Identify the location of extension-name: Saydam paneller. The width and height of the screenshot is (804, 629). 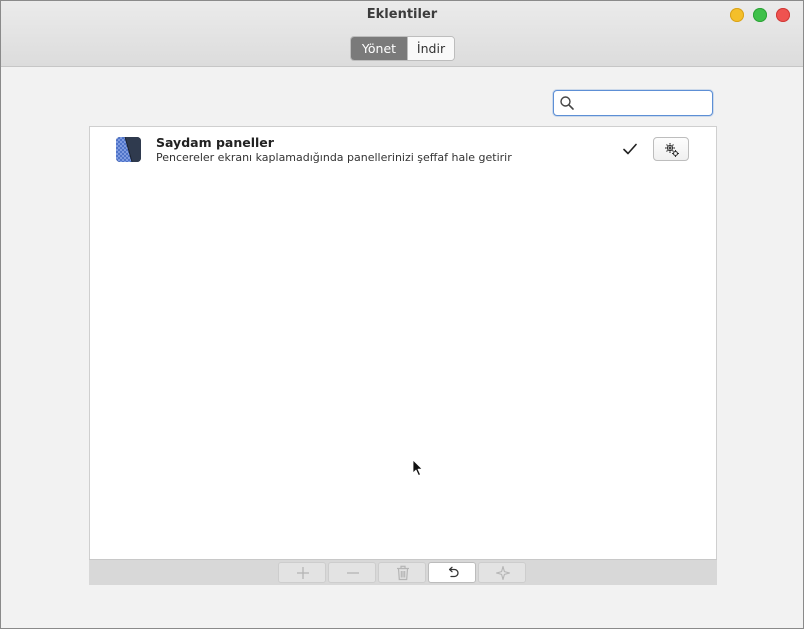
(215, 142).